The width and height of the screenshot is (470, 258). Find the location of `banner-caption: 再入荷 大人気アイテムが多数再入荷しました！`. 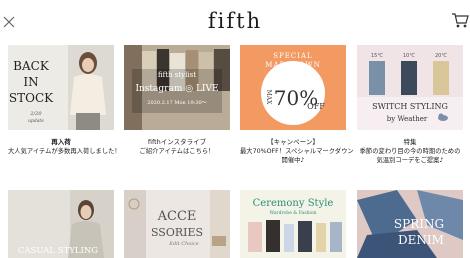

banner-caption: 再入荷 大人気アイテムが多数再入荷しました！ is located at coordinates (64, 147).